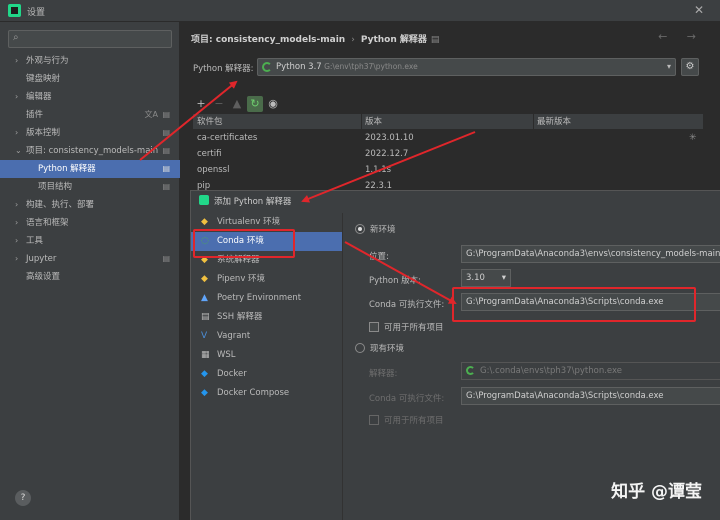 The height and width of the screenshot is (520, 720). Describe the element at coordinates (90, 115) in the screenshot. I see `sidebar-item-plugins: 插件 文A ▤` at that location.